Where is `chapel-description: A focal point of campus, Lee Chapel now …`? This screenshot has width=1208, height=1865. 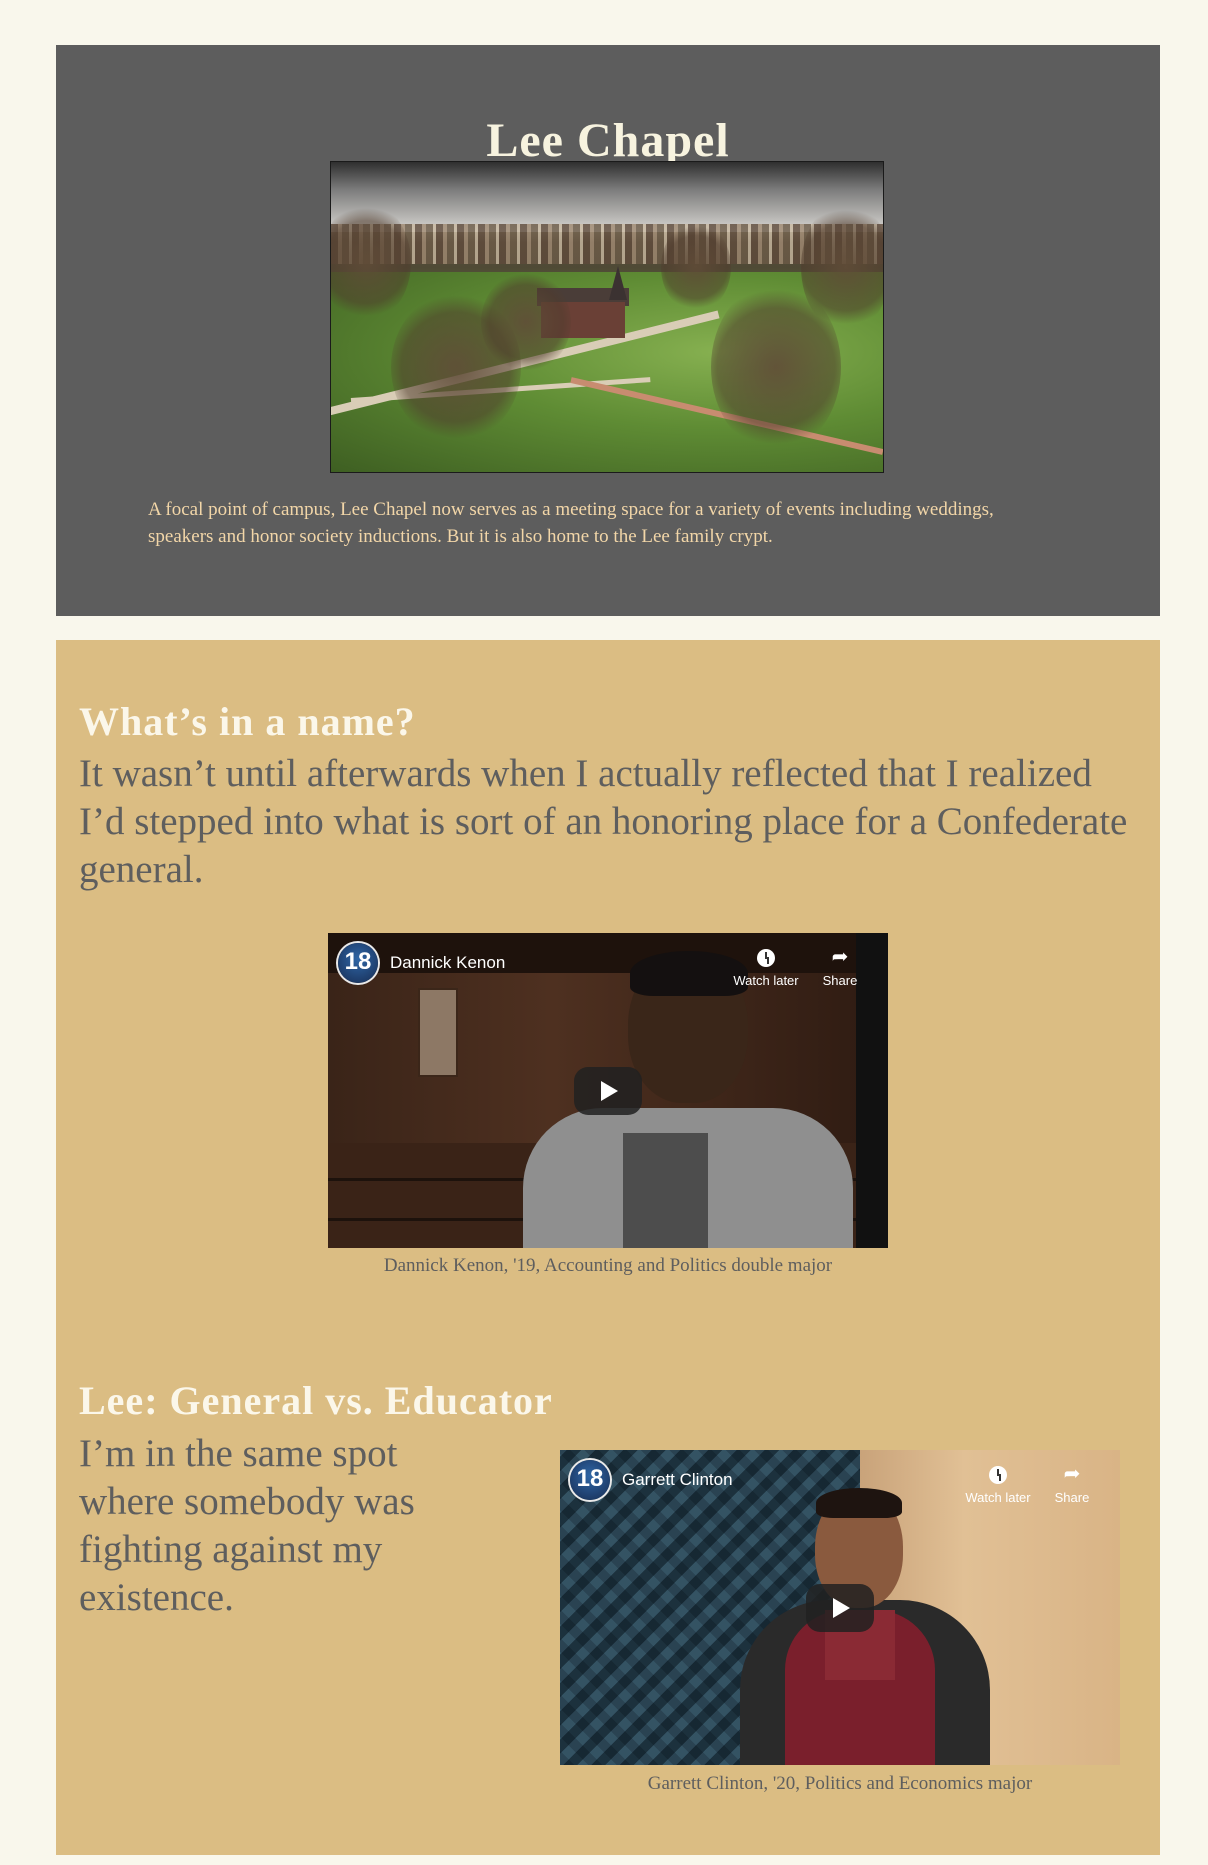 chapel-description: A focal point of campus, Lee Chapel now … is located at coordinates (571, 523).